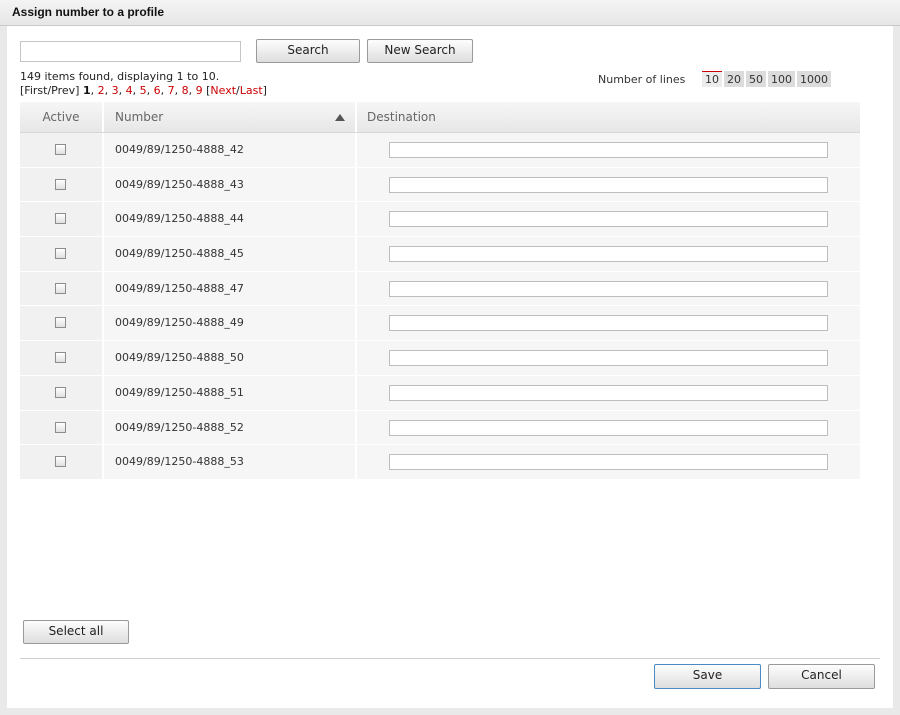  Describe the element at coordinates (230, 184) in the screenshot. I see `number-cell: 0049/89/1250-4888_43` at that location.